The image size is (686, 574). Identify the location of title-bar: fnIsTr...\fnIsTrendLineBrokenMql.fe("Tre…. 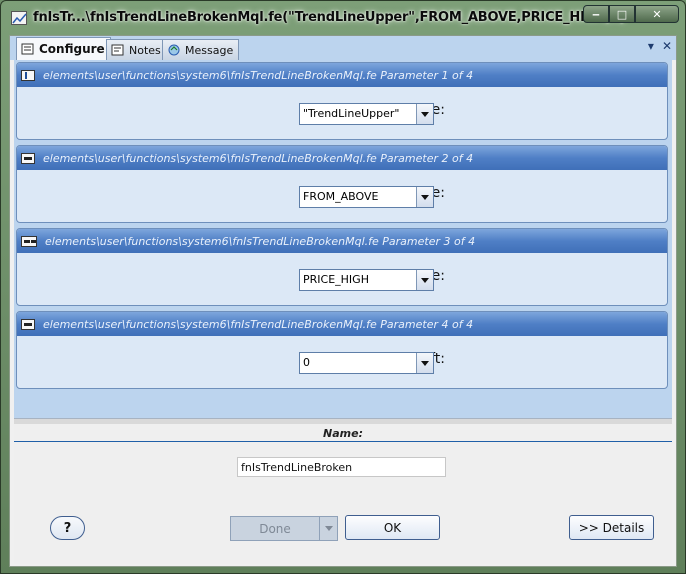
(343, 18).